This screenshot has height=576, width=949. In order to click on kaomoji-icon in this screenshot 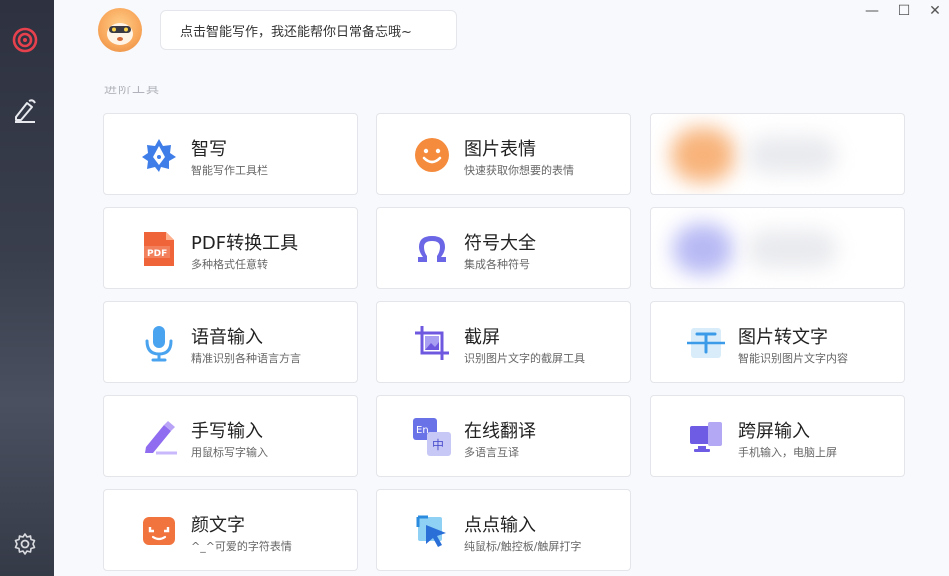, I will do `click(159, 531)`.